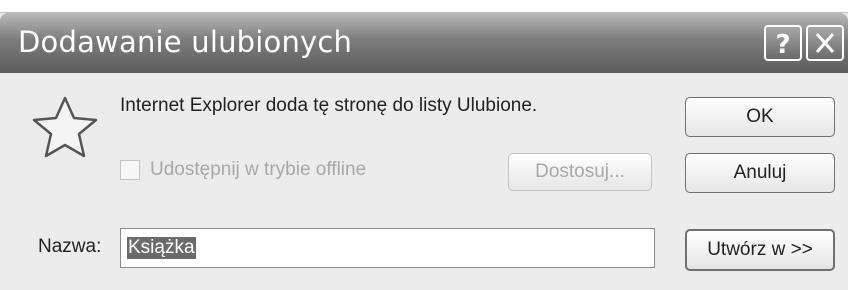  Describe the element at coordinates (185, 42) in the screenshot. I see `dialog-title: Dodawanie ulubionych` at that location.